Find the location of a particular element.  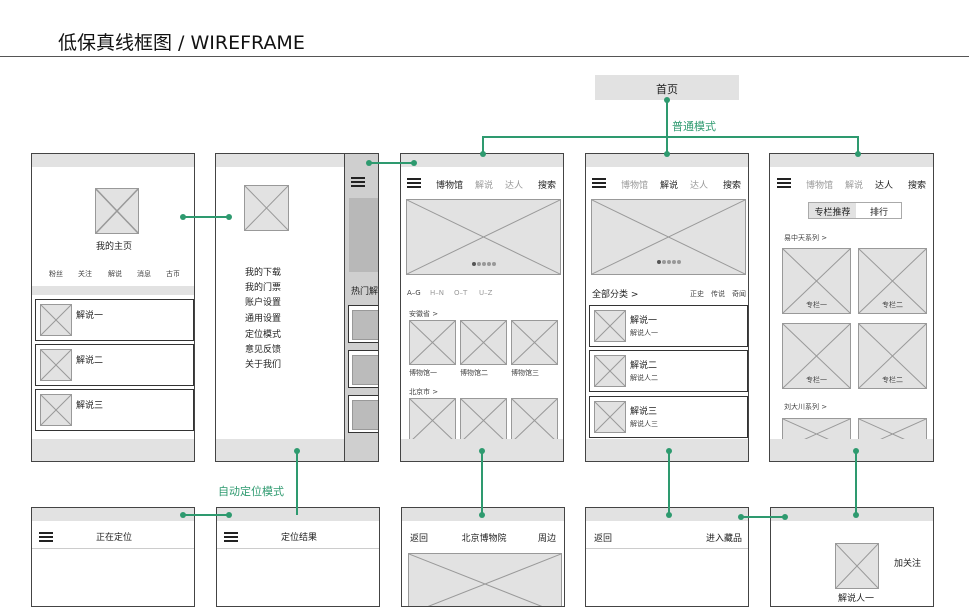

back-button: 返回 is located at coordinates (603, 537).